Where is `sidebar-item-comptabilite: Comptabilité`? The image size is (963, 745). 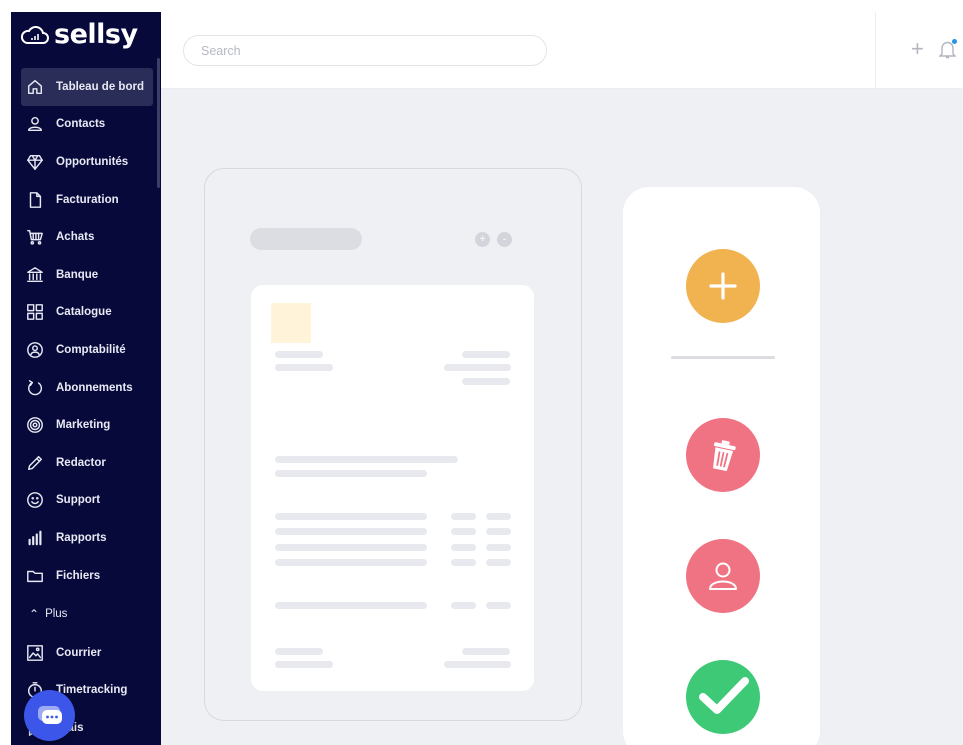 sidebar-item-comptabilite: Comptabilité is located at coordinates (84, 350).